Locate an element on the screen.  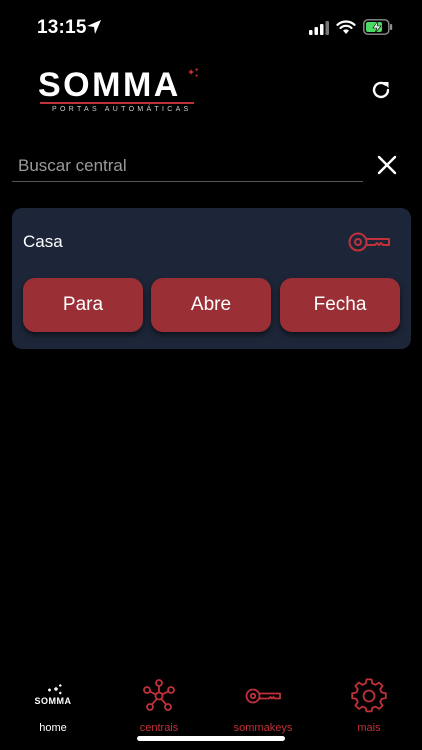
status-bar: 13:15 is located at coordinates (211, 26).